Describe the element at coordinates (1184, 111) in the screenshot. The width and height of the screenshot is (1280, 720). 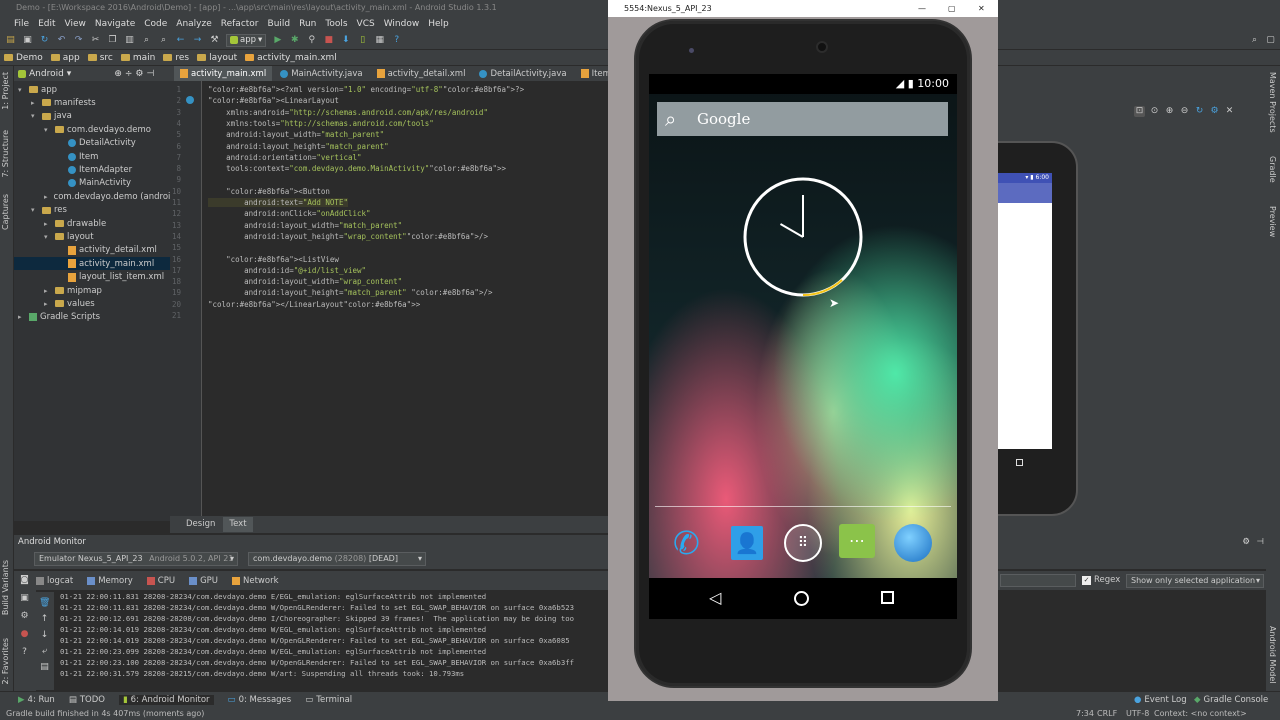
I see `zoom-out-icon: ⊖` at that location.